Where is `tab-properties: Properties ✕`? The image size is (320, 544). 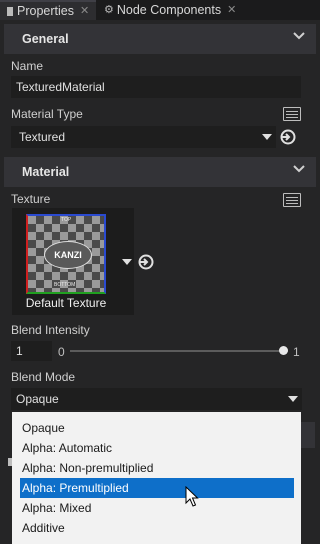
tab-properties: Properties ✕ is located at coordinates (48, 10).